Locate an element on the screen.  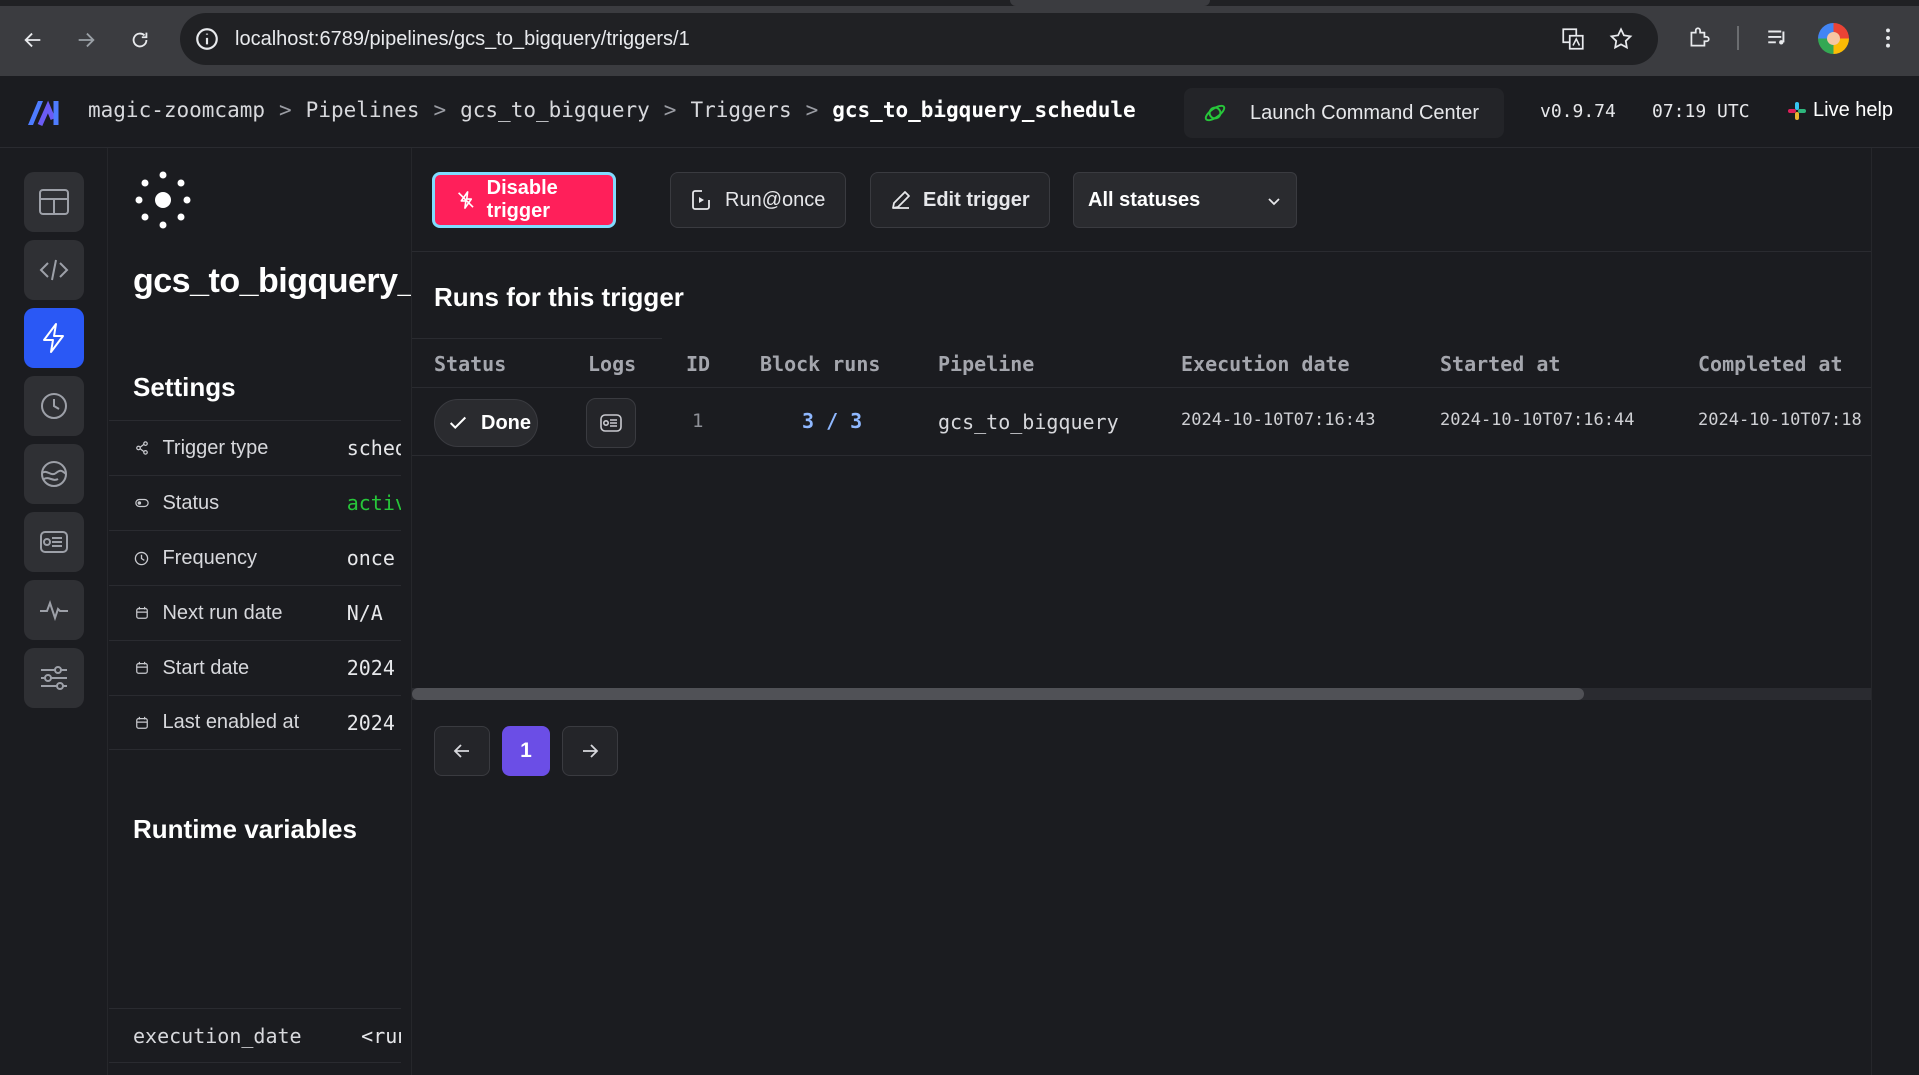
toggle-icon is located at coordinates (141, 503).